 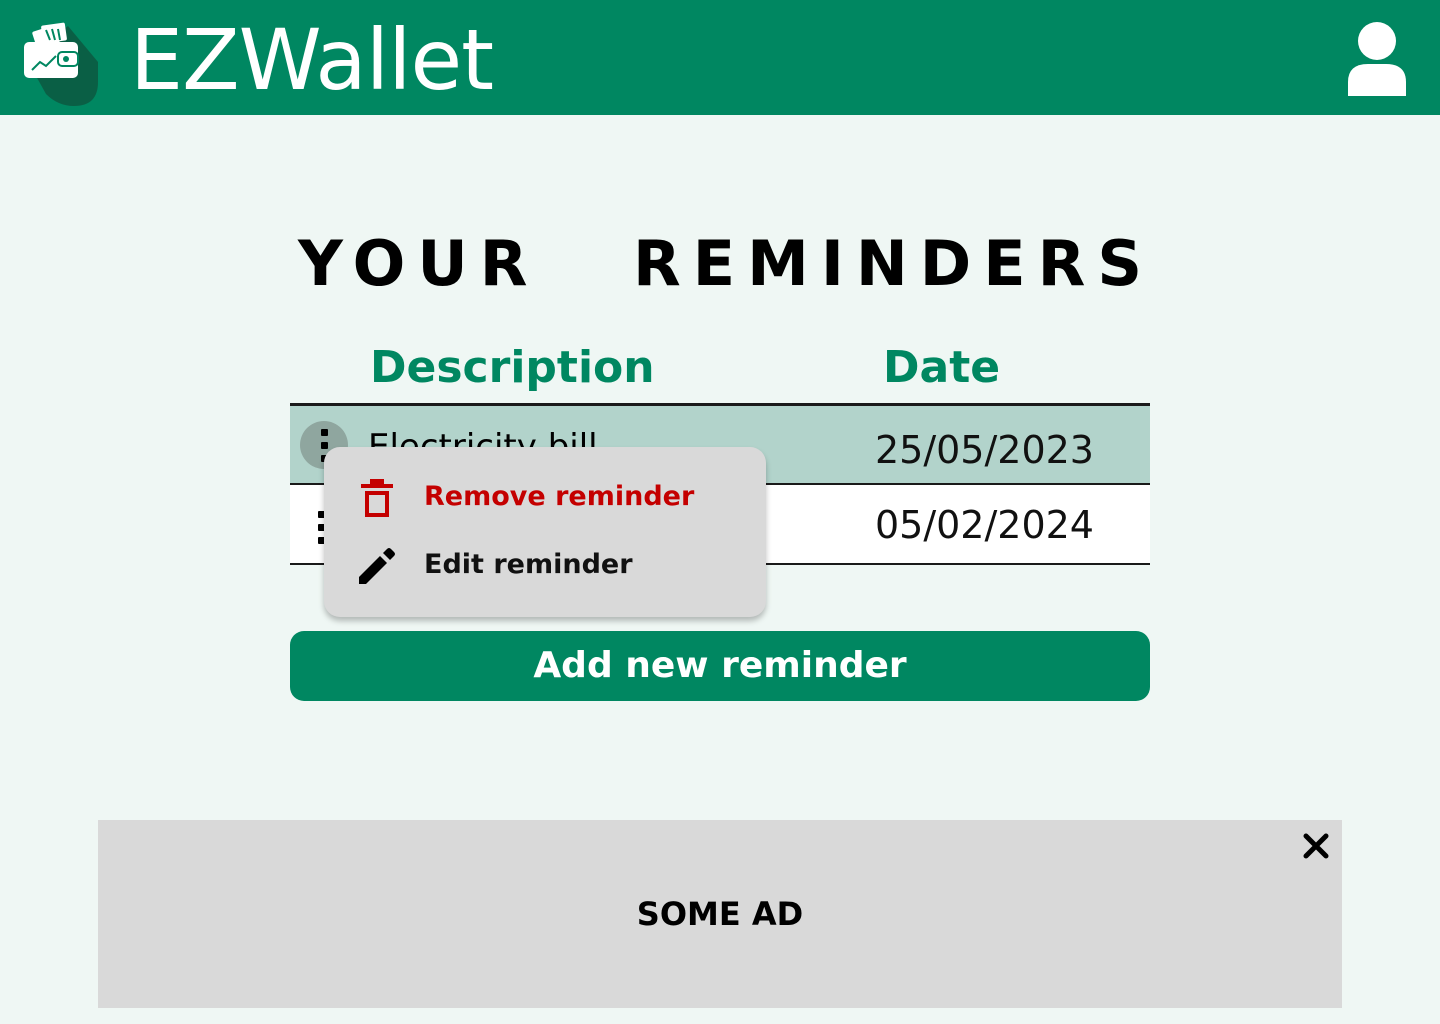 I want to click on app-title: EZWallet, so click(x=312, y=60).